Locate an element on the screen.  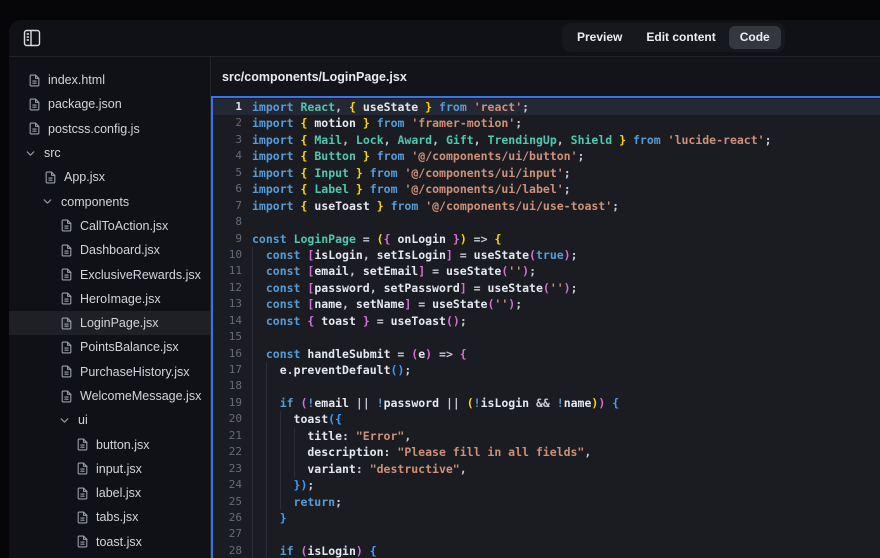
file-label: tabs.jsx is located at coordinates (117, 517).